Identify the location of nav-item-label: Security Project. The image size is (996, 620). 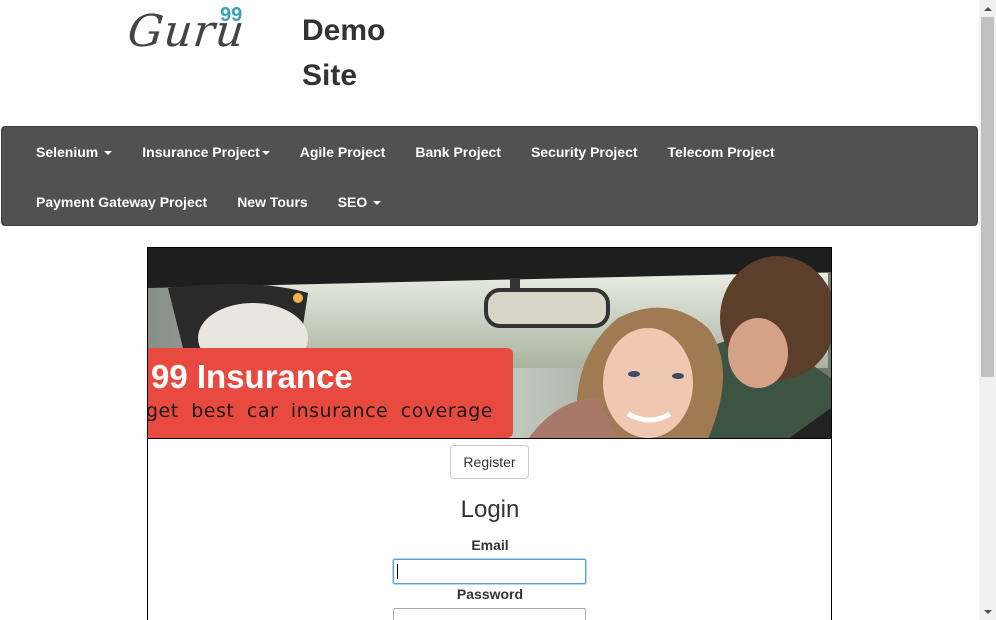
(584, 152).